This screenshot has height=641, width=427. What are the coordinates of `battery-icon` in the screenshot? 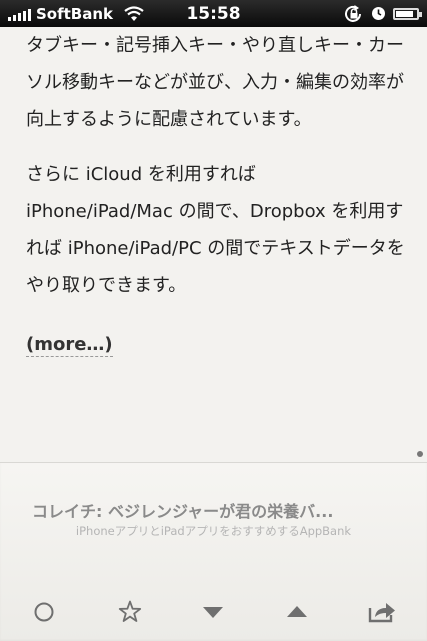 It's located at (407, 13).